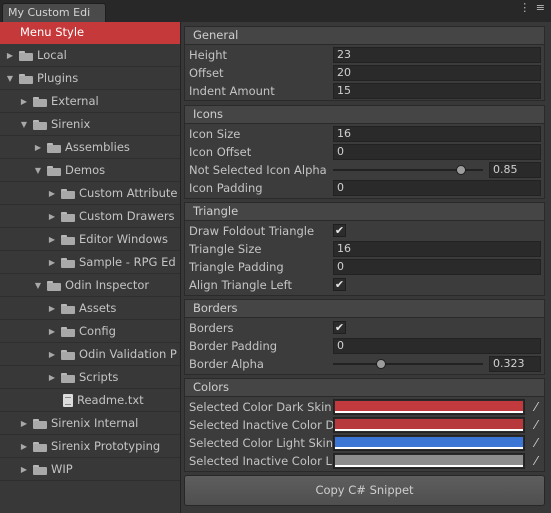 The image size is (551, 513). I want to click on sidebar-item-label: Plugins, so click(58, 78).